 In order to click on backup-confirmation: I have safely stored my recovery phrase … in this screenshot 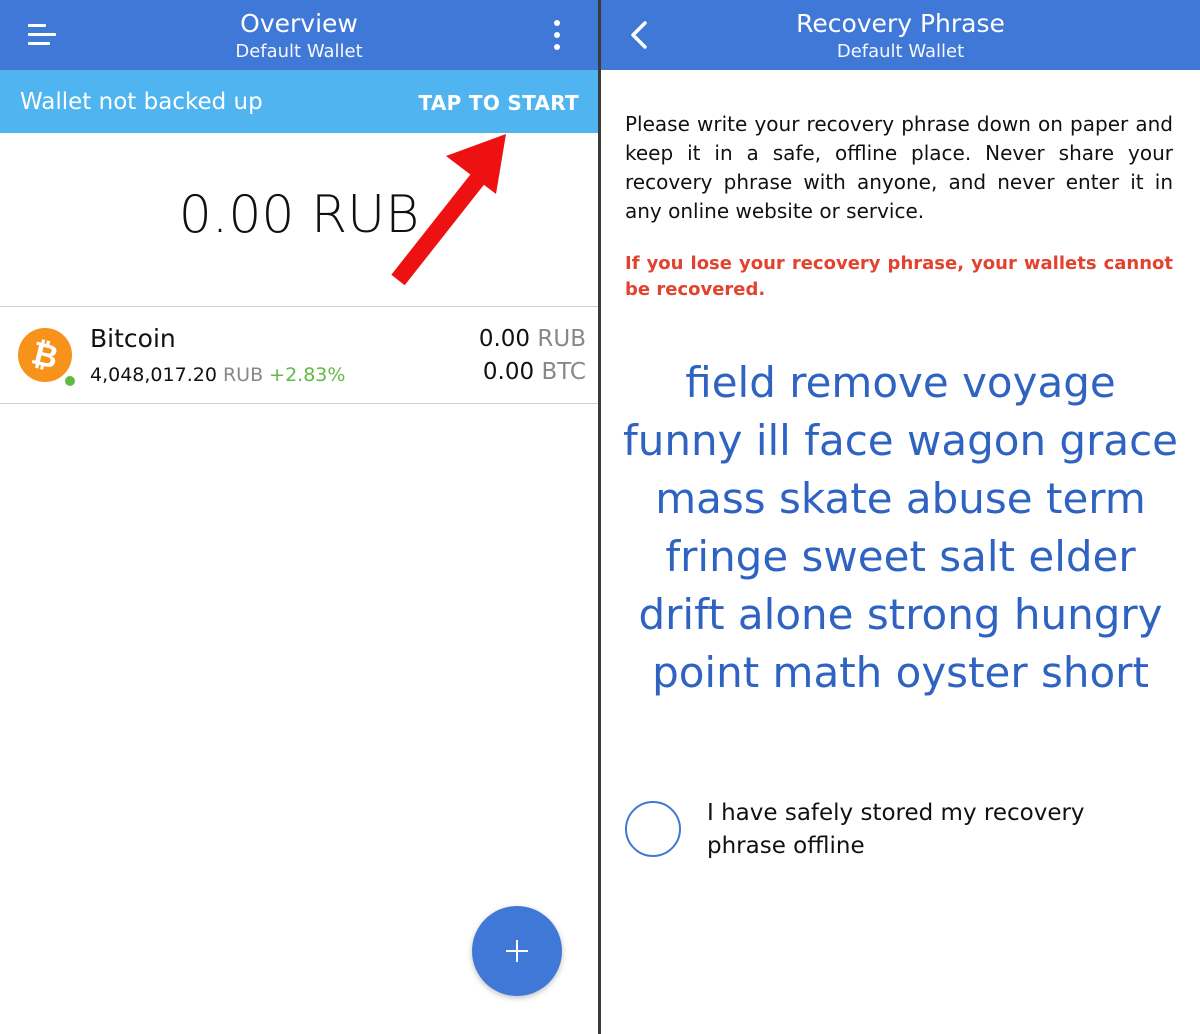, I will do `click(899, 832)`.